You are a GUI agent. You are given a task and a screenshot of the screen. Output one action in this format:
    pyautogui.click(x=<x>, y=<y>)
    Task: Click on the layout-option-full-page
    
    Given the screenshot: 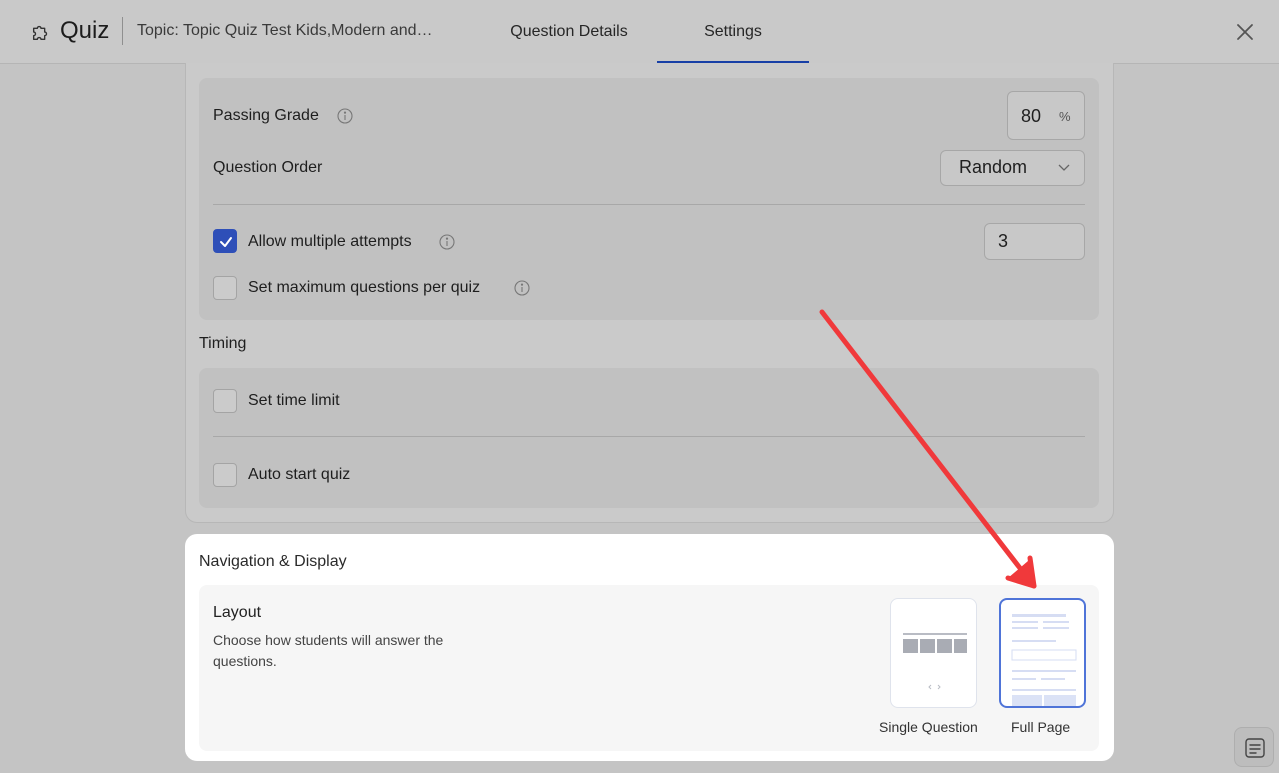 What is the action you would take?
    pyautogui.click(x=1042, y=653)
    